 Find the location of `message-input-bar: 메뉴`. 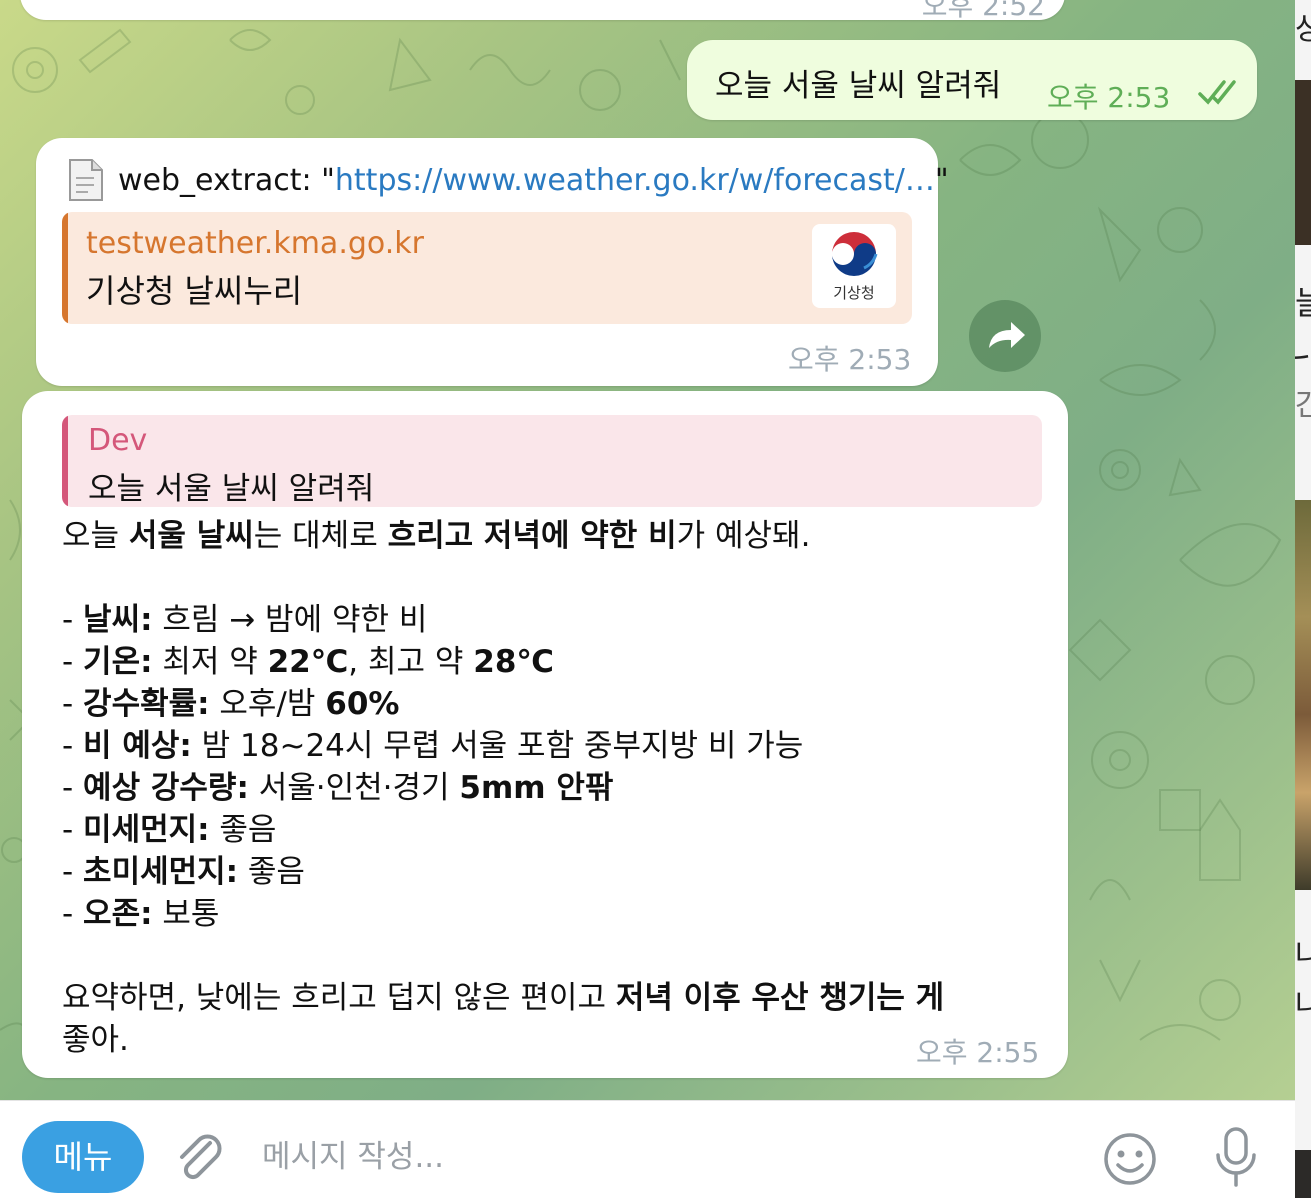

message-input-bar: 메뉴 is located at coordinates (647, 1149).